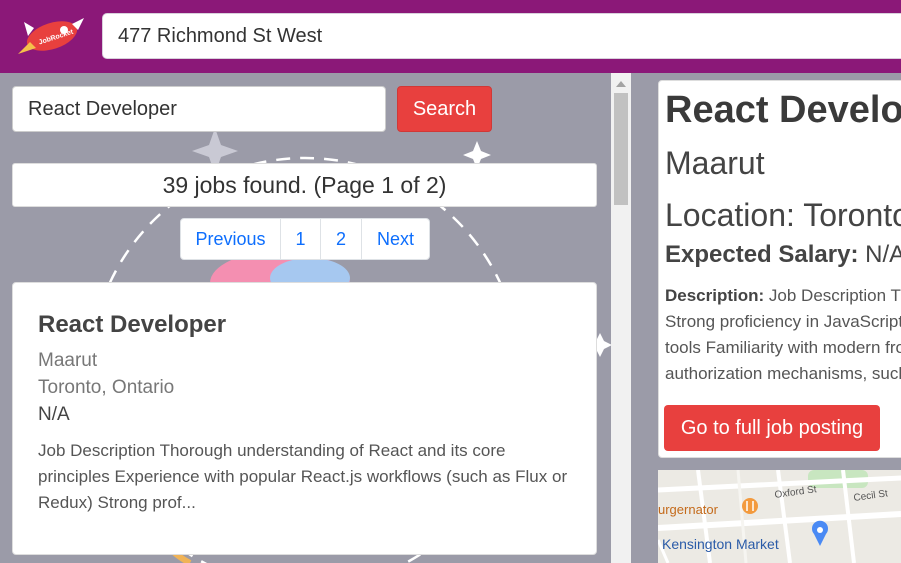 The image size is (901, 563). Describe the element at coordinates (883, 254) in the screenshot. I see `detail-salary-value: N/A` at that location.